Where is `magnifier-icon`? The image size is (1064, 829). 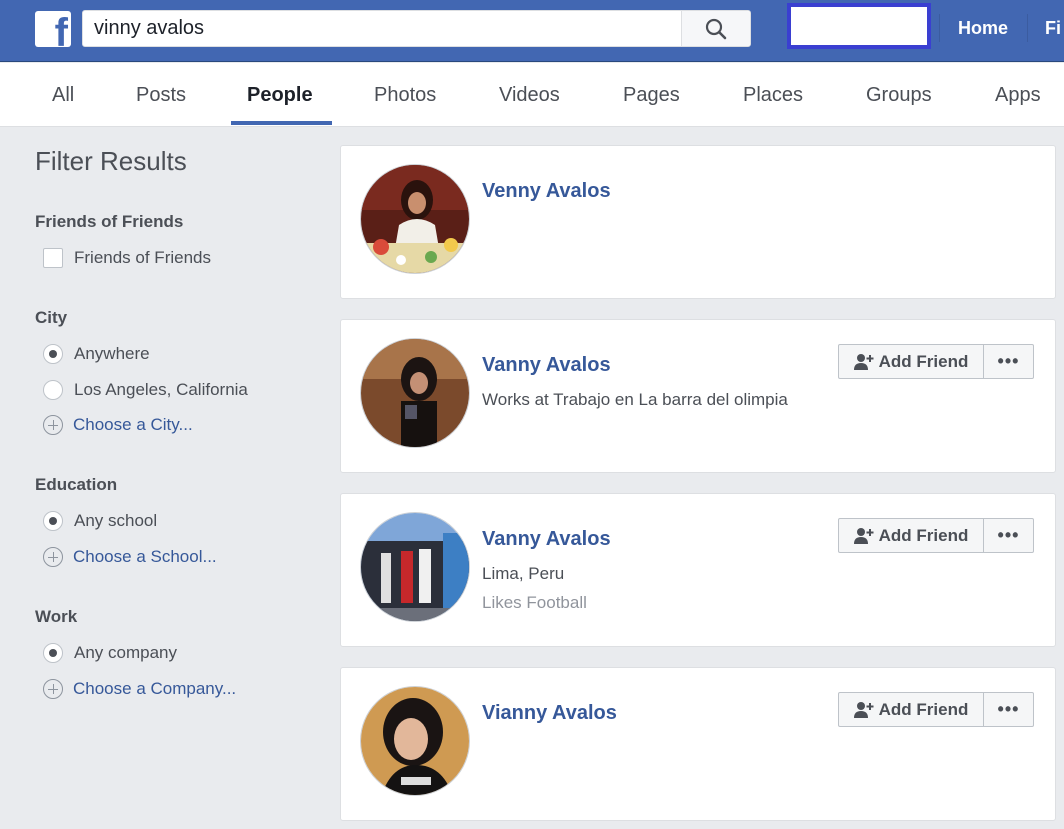
magnifier-icon is located at coordinates (716, 28).